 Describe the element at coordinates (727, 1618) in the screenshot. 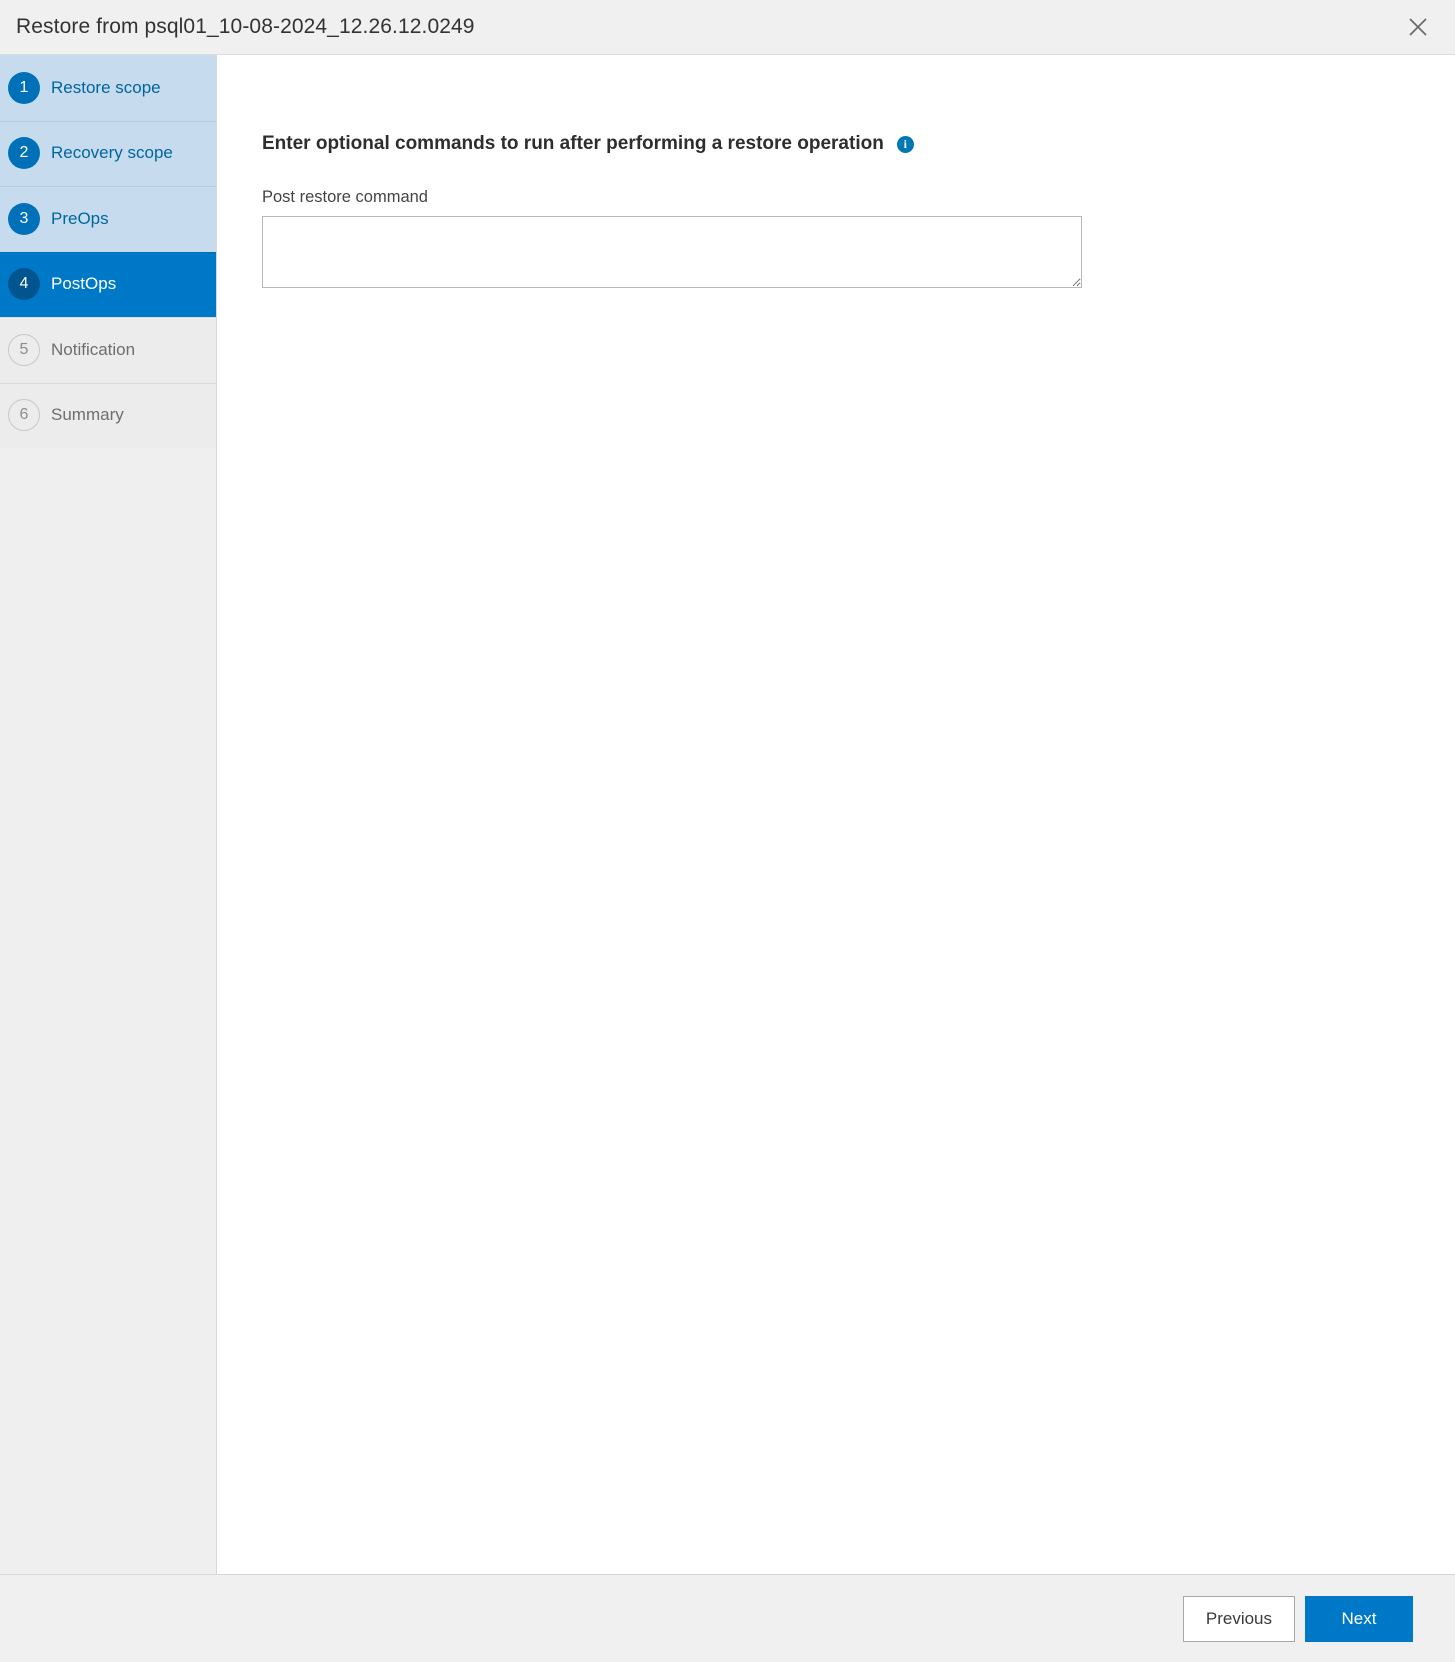

I see `dialog-footer: Previous Next` at that location.